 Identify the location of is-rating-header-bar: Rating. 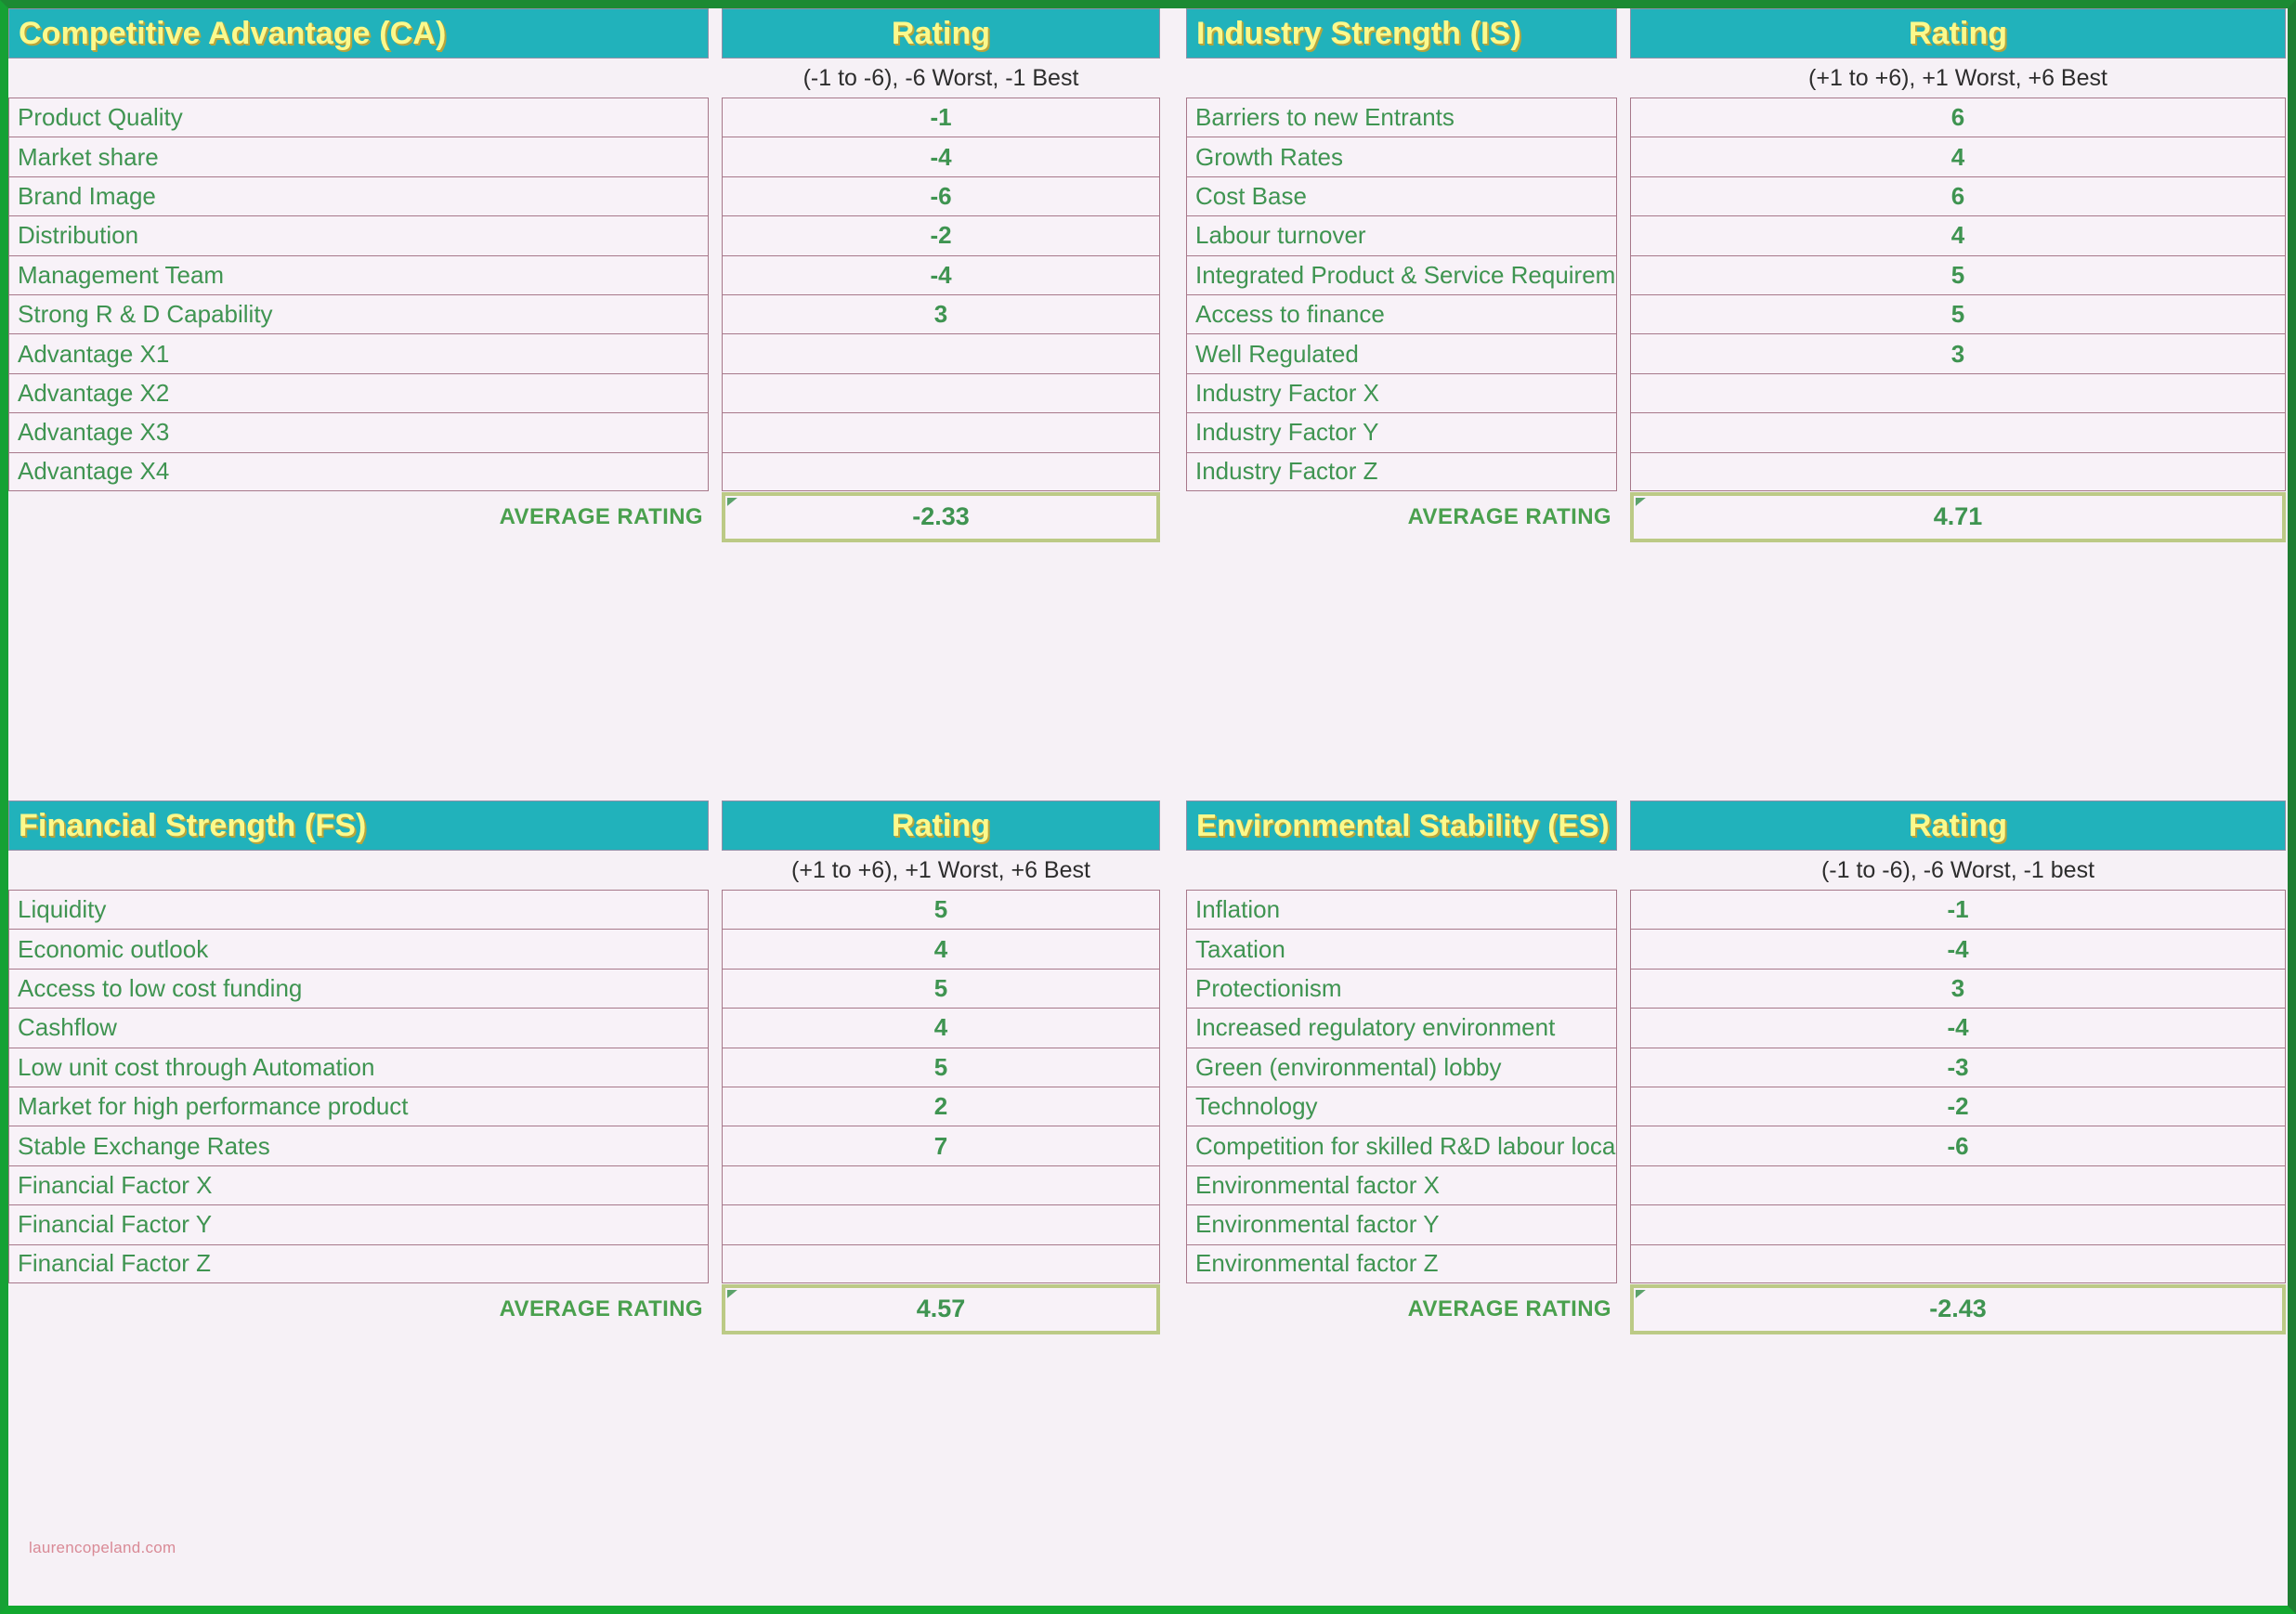
(1958, 33).